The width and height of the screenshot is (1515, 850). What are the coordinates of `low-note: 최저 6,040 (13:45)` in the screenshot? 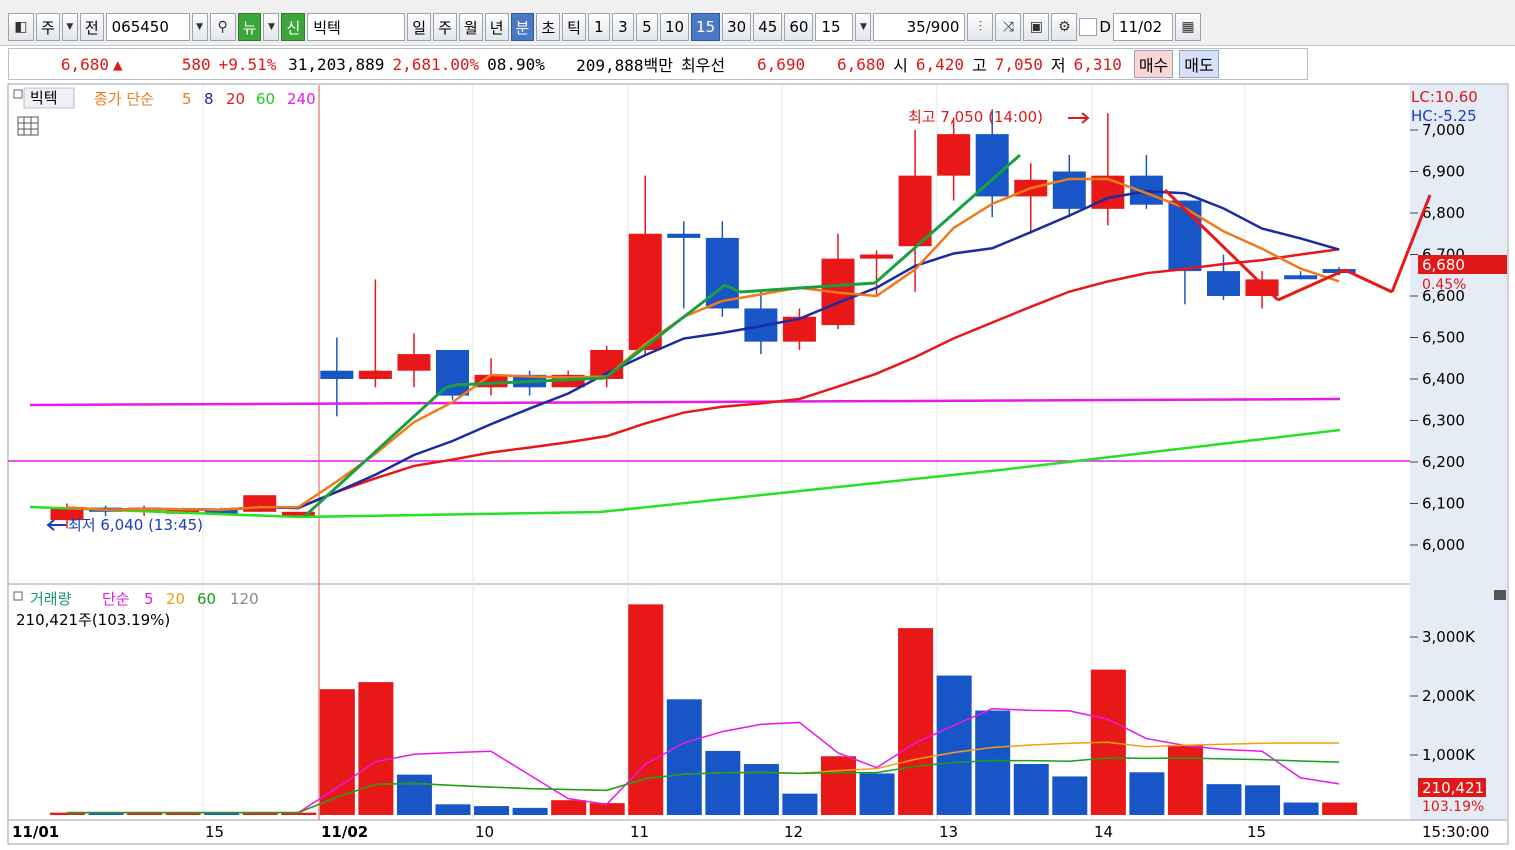 It's located at (135, 525).